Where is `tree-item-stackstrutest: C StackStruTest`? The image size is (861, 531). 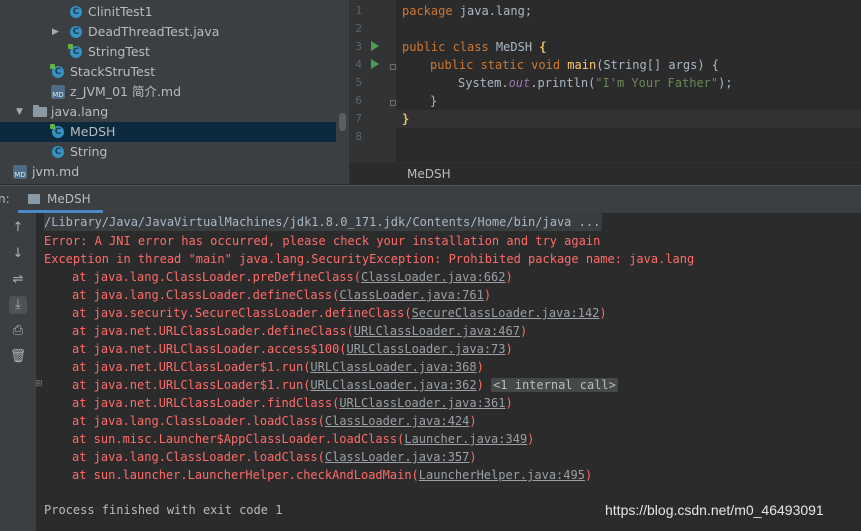
tree-item-stackstrutest: C StackStruTest is located at coordinates (168, 72).